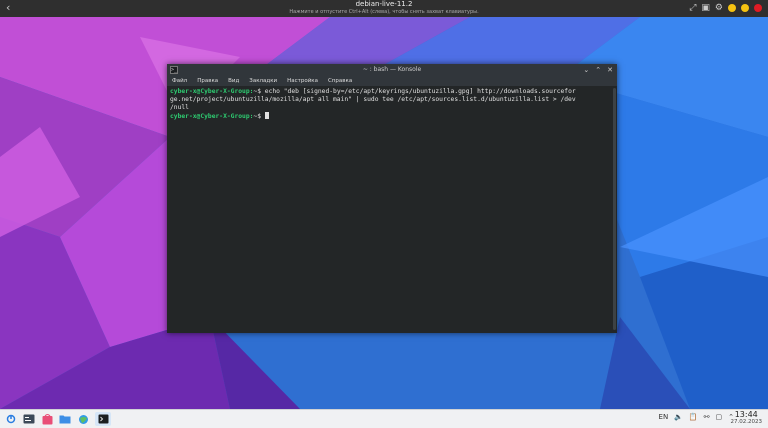 This screenshot has height=428, width=768. I want to click on window-title: ~ : bash — Konsole, so click(392, 69).